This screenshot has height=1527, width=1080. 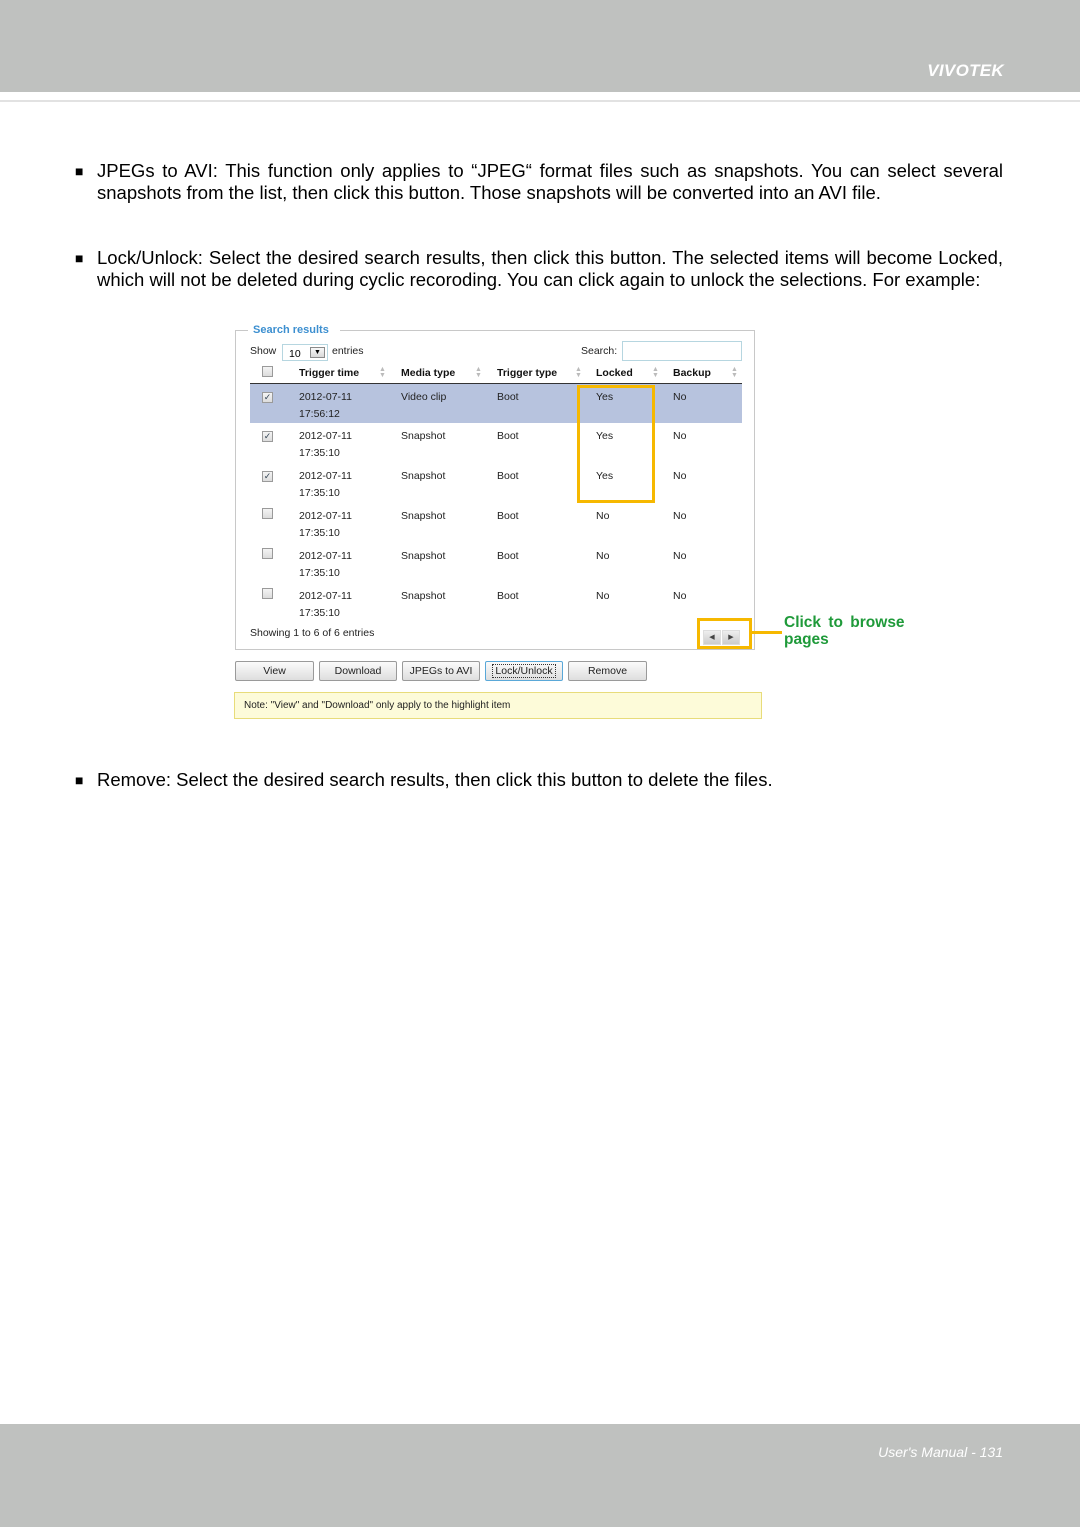 I want to click on callout-connector, so click(x=767, y=632).